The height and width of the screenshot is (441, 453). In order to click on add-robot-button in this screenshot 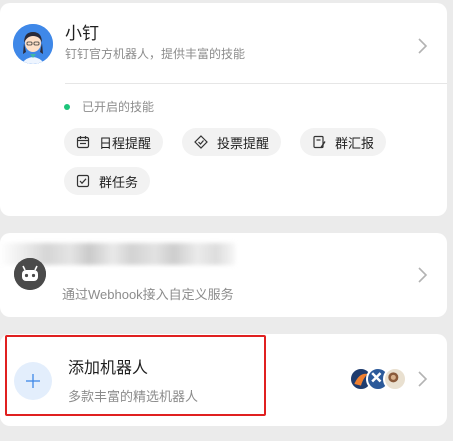, I will do `click(33, 381)`.